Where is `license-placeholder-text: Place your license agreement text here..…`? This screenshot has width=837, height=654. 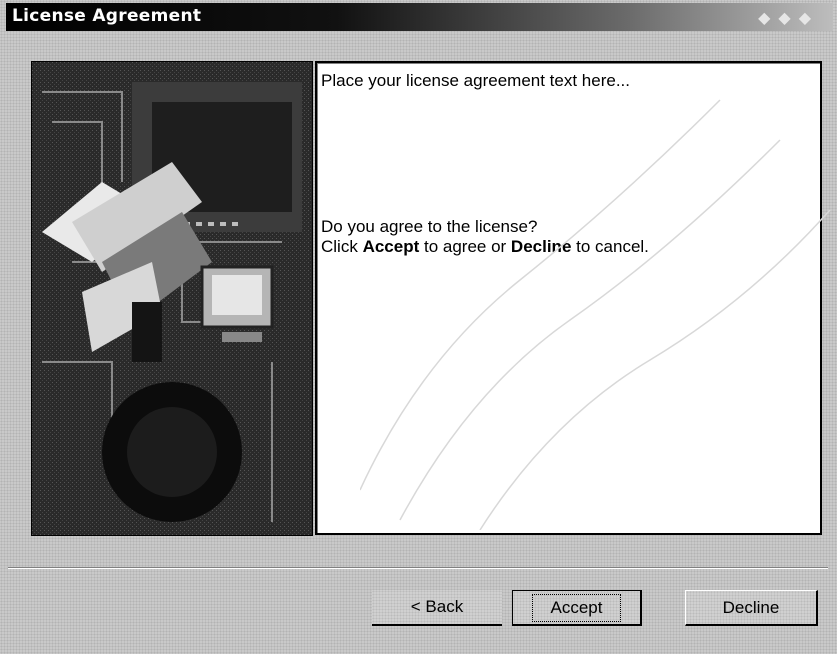 license-placeholder-text: Place your license agreement text here..… is located at coordinates (475, 80).